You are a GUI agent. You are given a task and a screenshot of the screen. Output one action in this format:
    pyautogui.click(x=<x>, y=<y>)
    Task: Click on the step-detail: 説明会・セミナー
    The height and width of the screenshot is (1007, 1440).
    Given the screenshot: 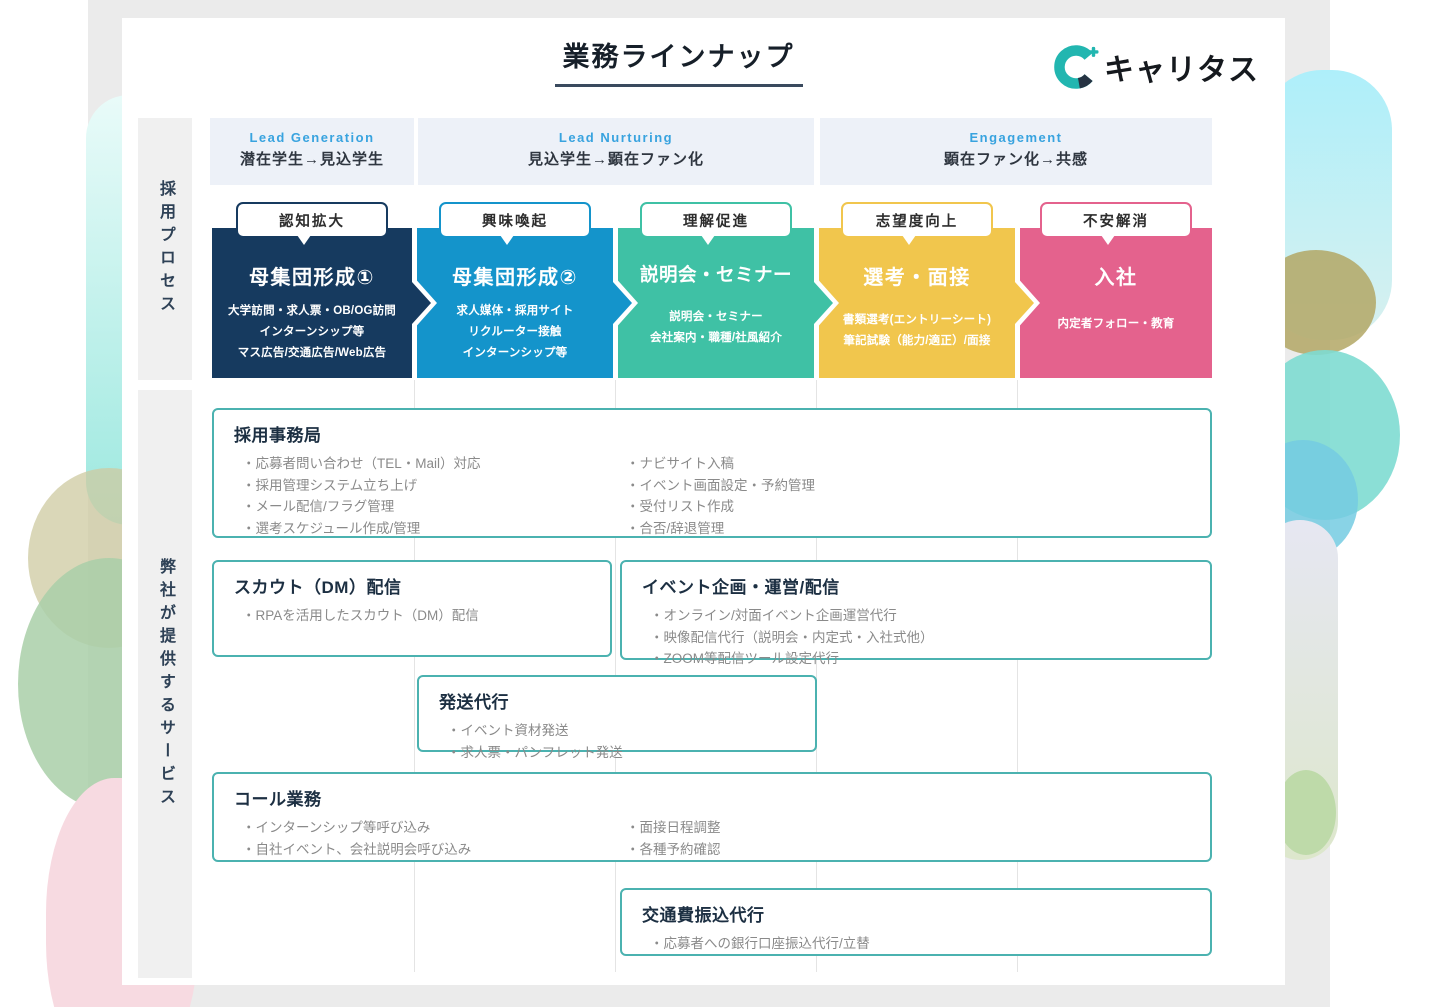 What is the action you would take?
    pyautogui.click(x=716, y=317)
    